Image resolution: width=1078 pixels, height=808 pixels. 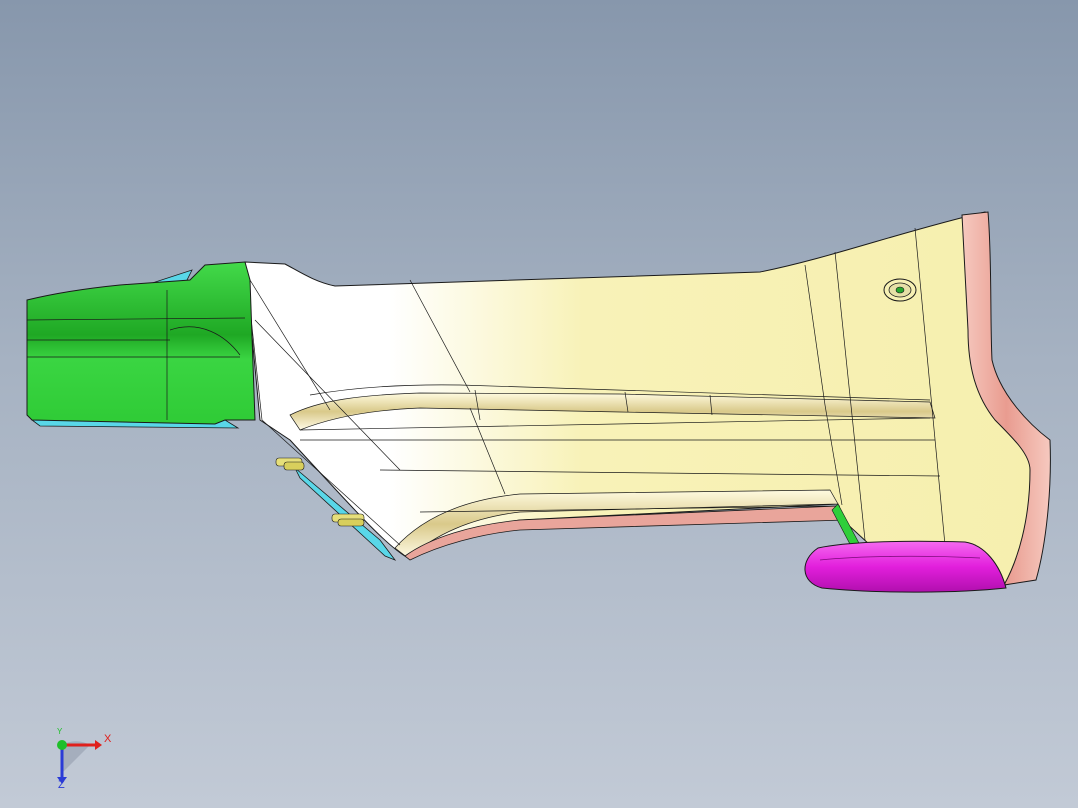 I want to click on magenta-part, so click(x=905, y=566).